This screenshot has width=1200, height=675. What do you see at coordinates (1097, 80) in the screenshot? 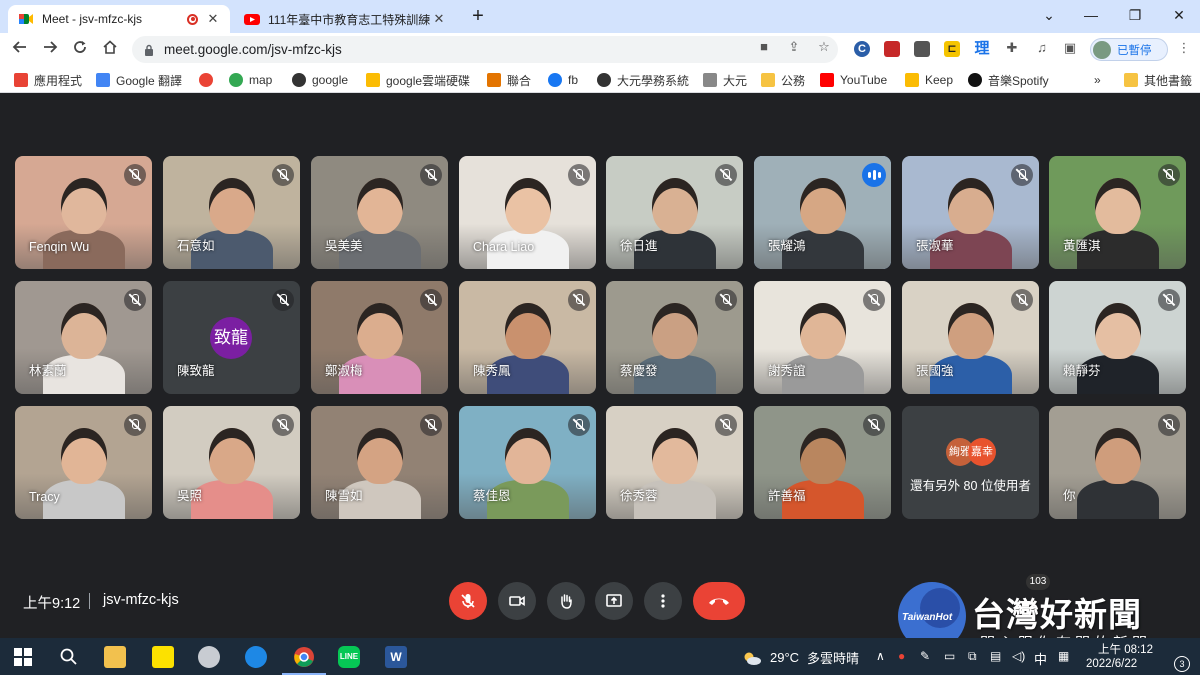
I see `bookmarks-overflow-button: »` at bounding box center [1097, 80].